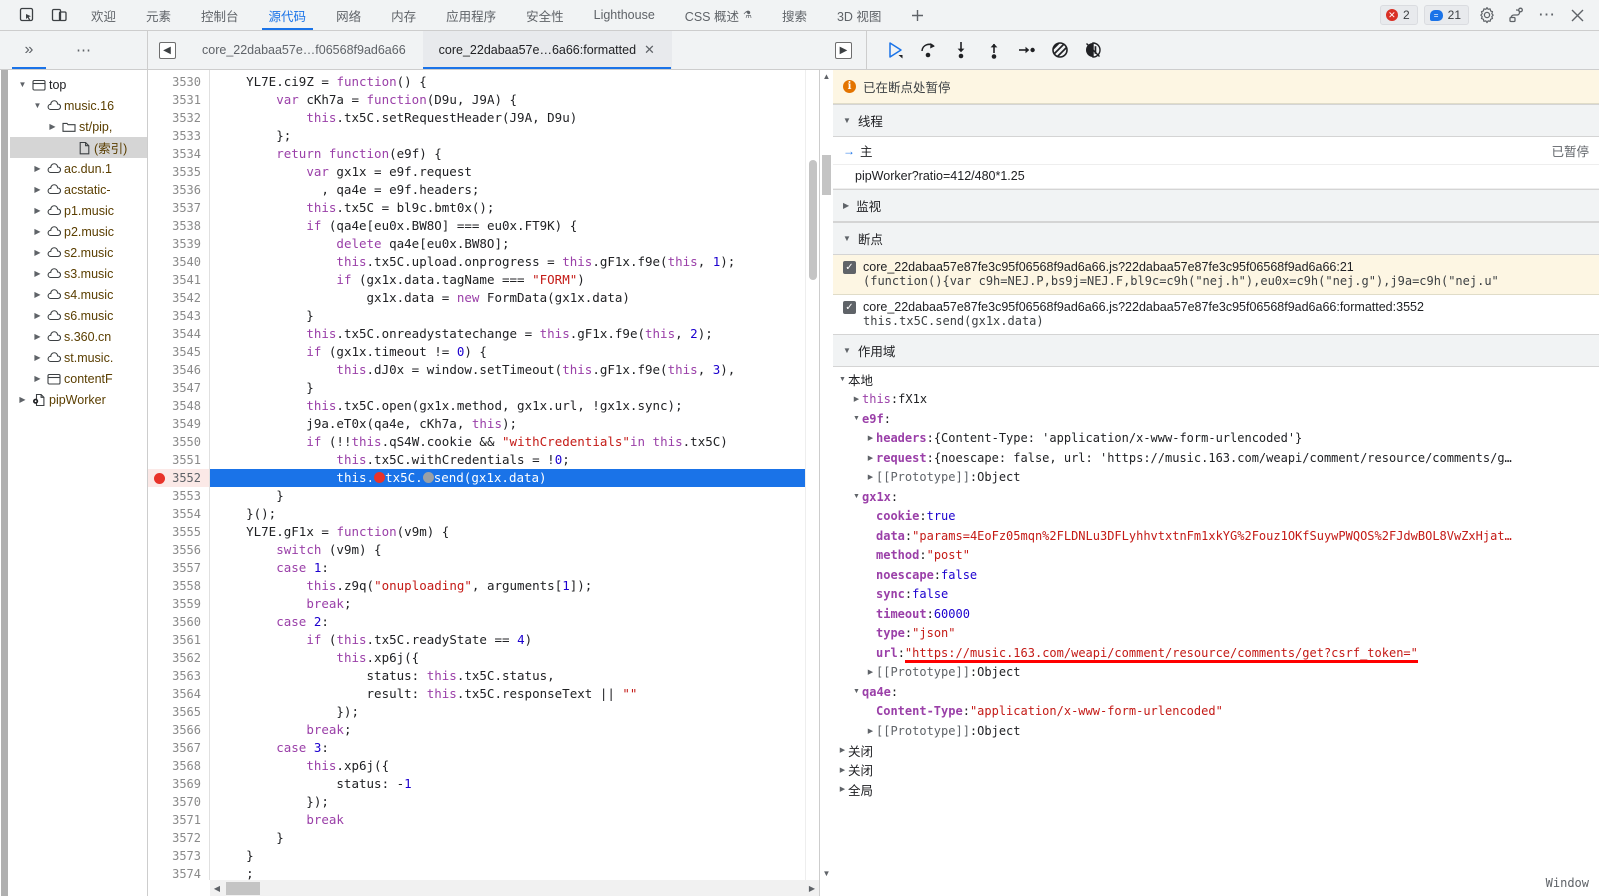  Describe the element at coordinates (1216, 350) in the screenshot. I see `scope-section-header: ▼ 作用域` at that location.